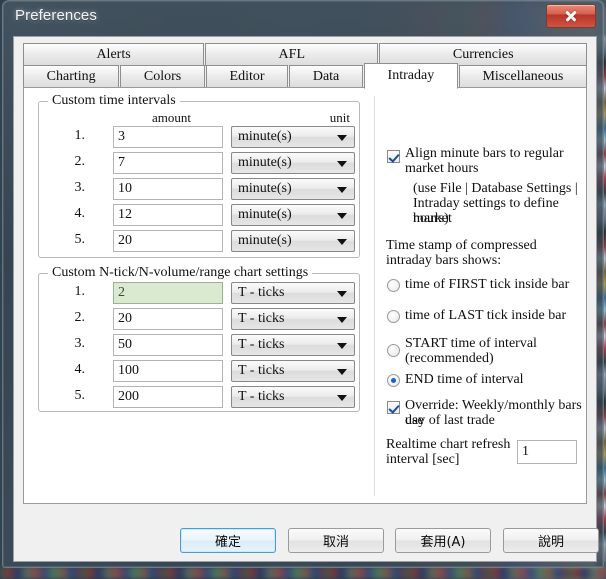  I want to click on tab-intraday: Intraday, so click(410, 76).